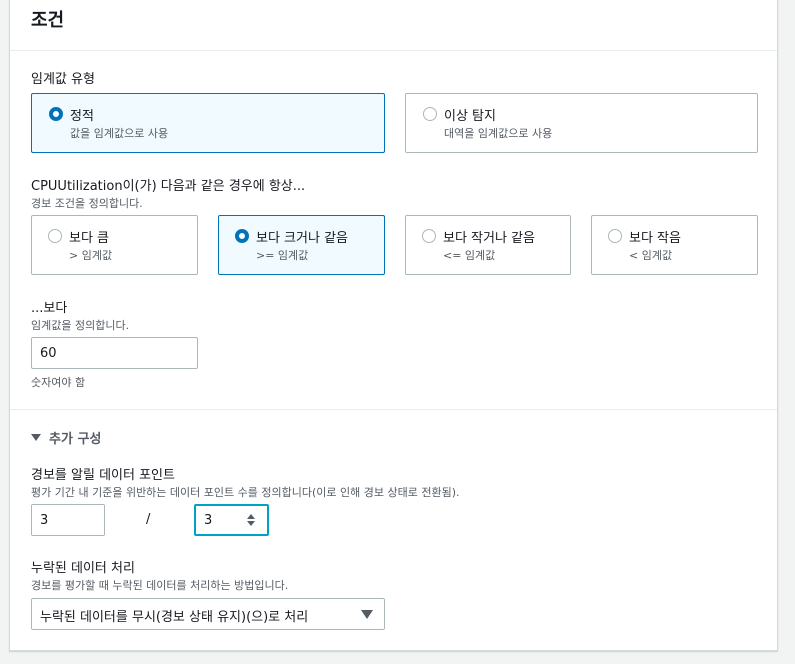  I want to click on caret-down-icon, so click(36, 437).